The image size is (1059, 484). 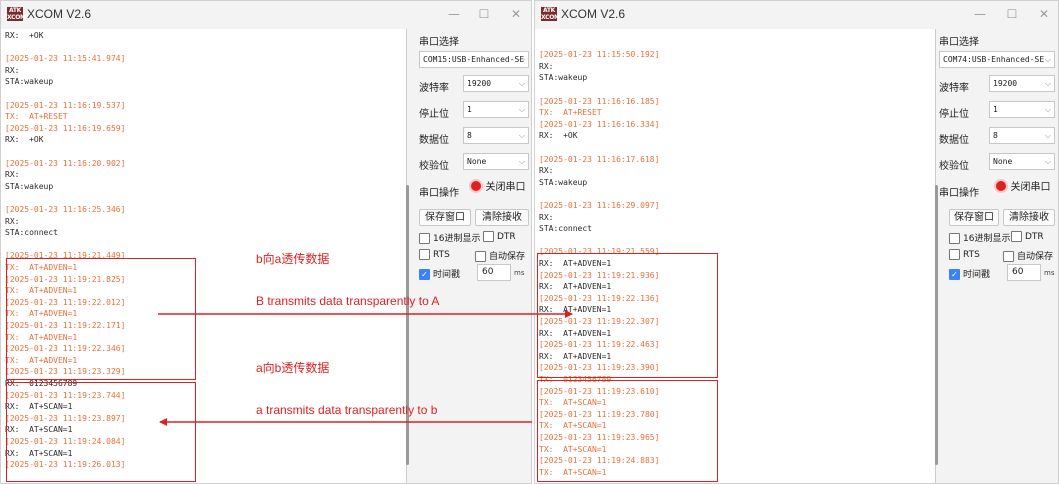 I want to click on terminal-line: [2025-01-23 11:16:20.902], so click(x=65, y=163).